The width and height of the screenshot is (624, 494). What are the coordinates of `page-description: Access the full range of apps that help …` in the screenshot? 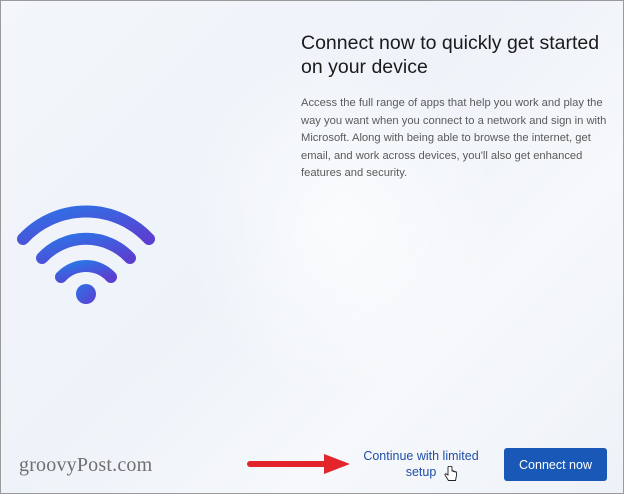 It's located at (454, 138).